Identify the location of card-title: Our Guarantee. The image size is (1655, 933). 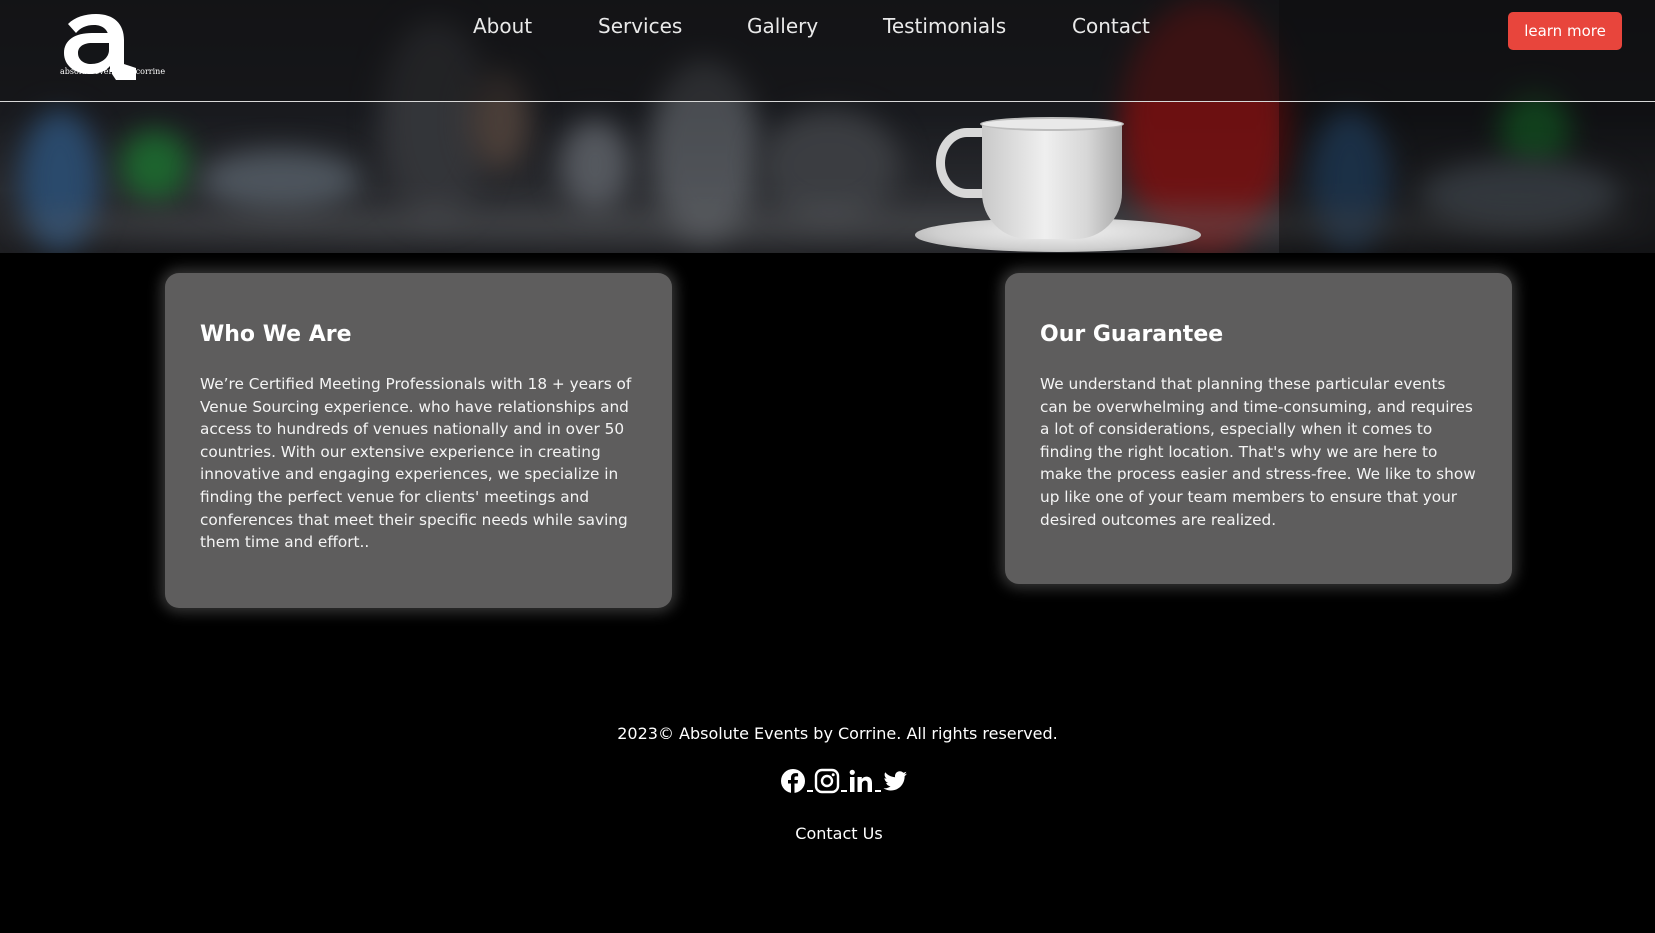
(1132, 334).